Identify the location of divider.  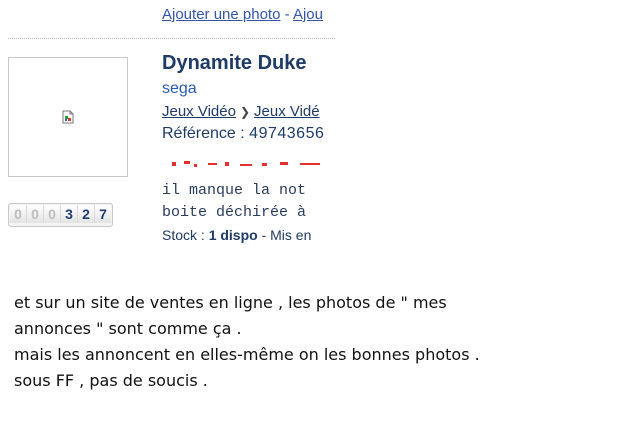
(171, 38).